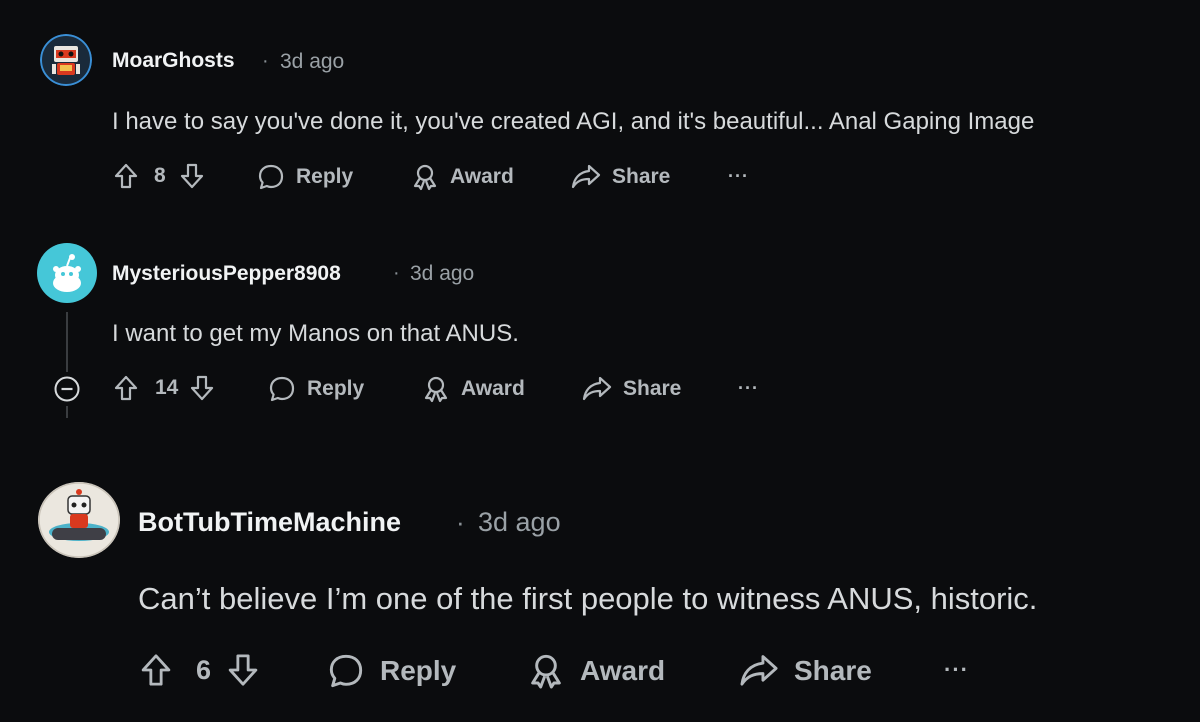 The height and width of the screenshot is (722, 1200). I want to click on avatar-moarghosts, so click(66, 60).